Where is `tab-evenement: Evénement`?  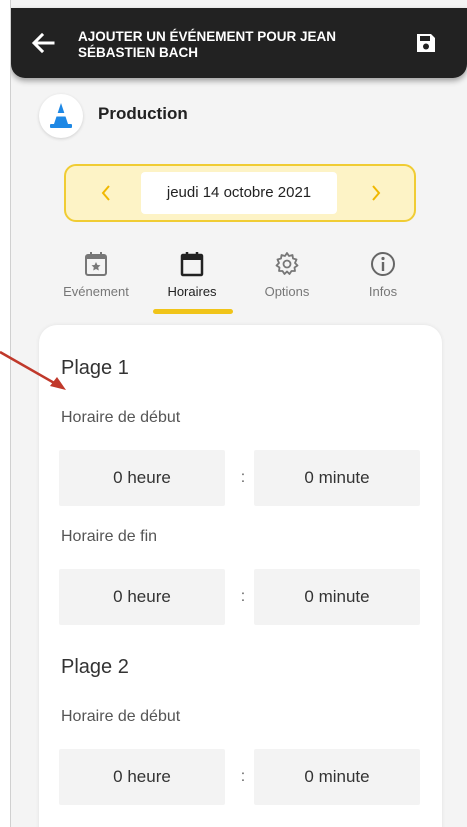 tab-evenement: Evénement is located at coordinates (96, 274).